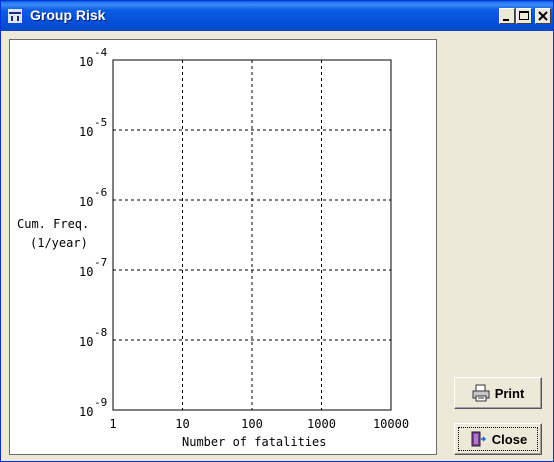  Describe the element at coordinates (254, 442) in the screenshot. I see `x-axis-label: Number of fatalities` at that location.